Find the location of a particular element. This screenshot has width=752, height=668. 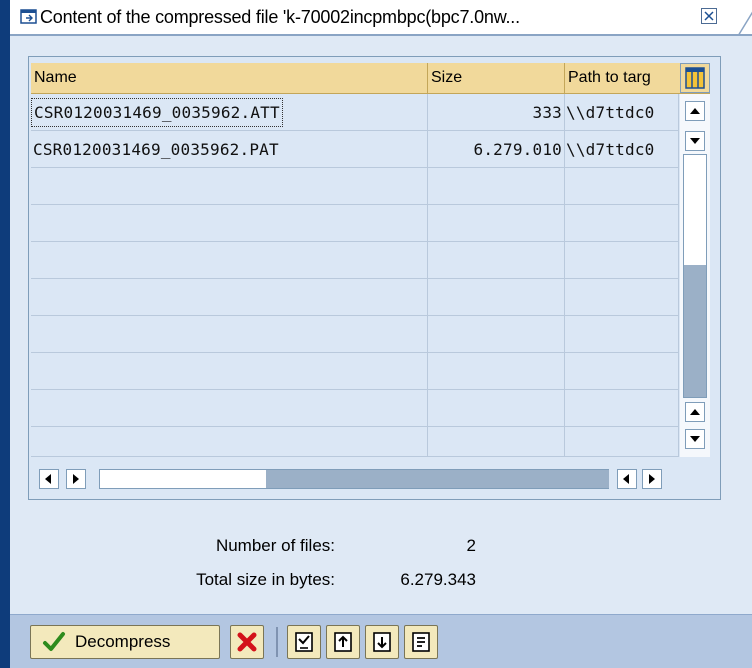

footer-toolbar: Decompress is located at coordinates (381, 641).